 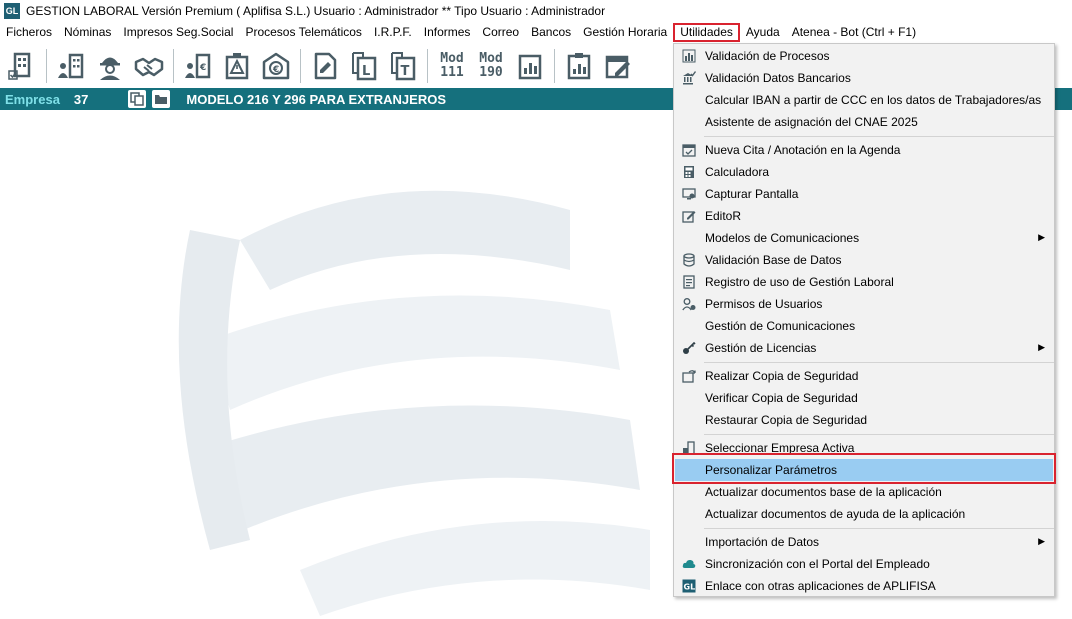 I want to click on cloud-sync-icon, so click(x=689, y=564).